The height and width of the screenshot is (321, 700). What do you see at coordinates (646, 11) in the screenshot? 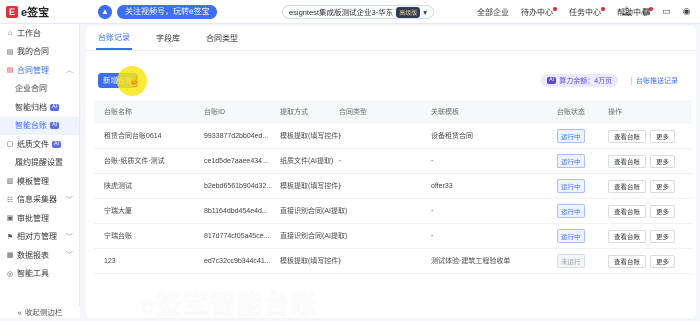
I see `grid-icon: ▦` at bounding box center [646, 11].